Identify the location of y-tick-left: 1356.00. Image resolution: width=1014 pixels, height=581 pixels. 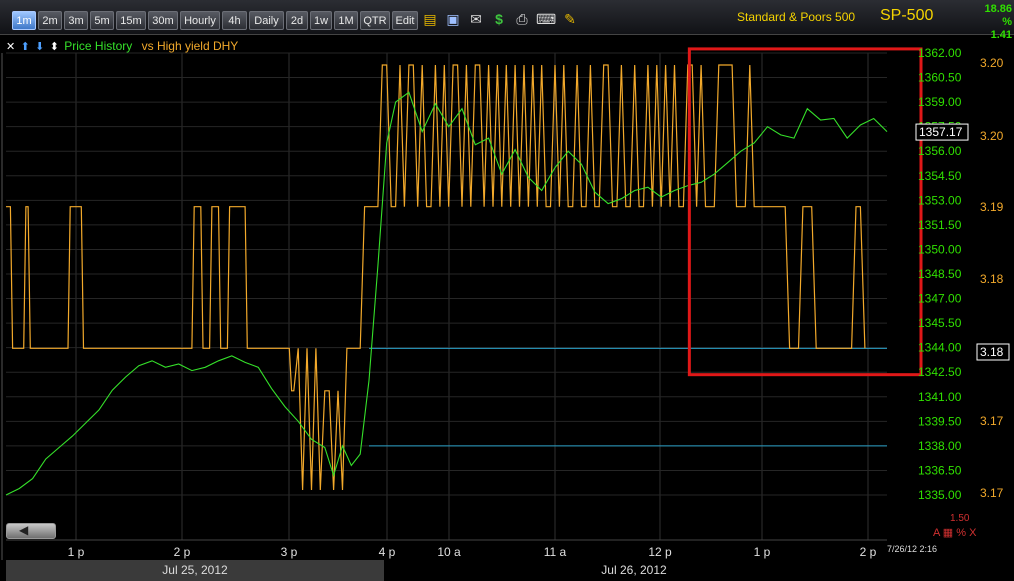
(940, 151).